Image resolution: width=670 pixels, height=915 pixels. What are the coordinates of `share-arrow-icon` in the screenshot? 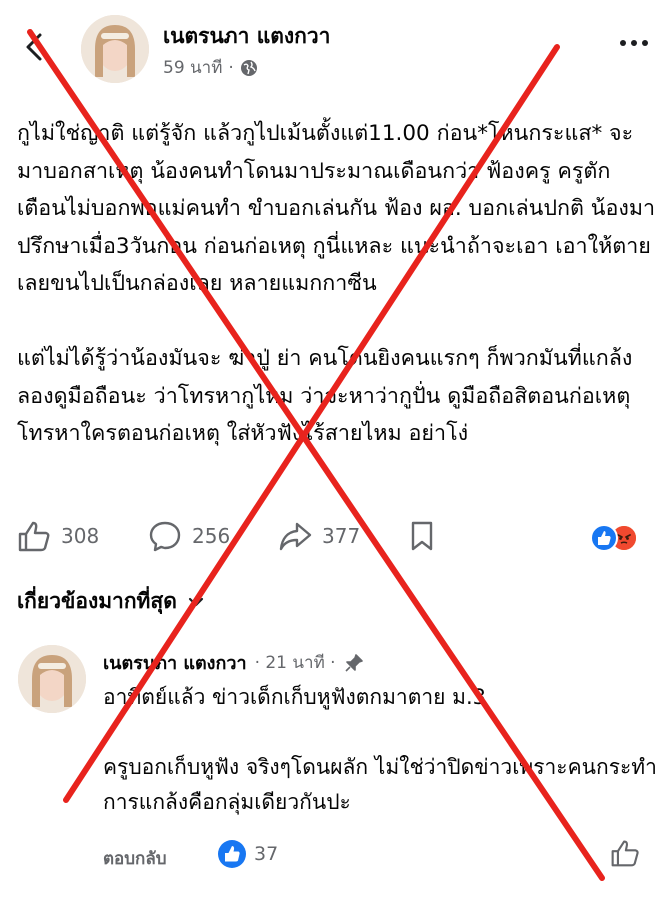 It's located at (295, 536).